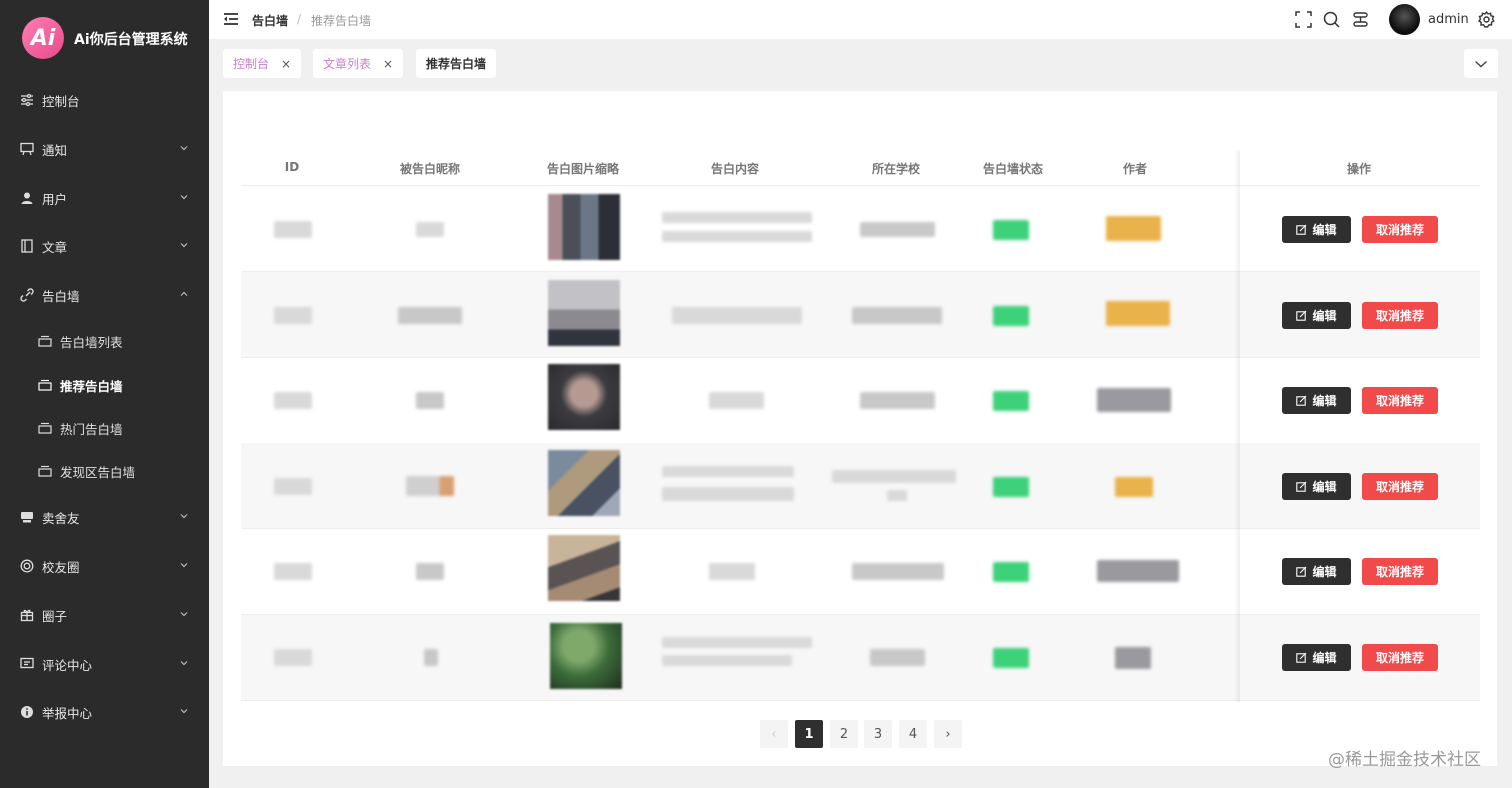 This screenshot has width=1512, height=788. I want to click on gift-icon, so click(27, 615).